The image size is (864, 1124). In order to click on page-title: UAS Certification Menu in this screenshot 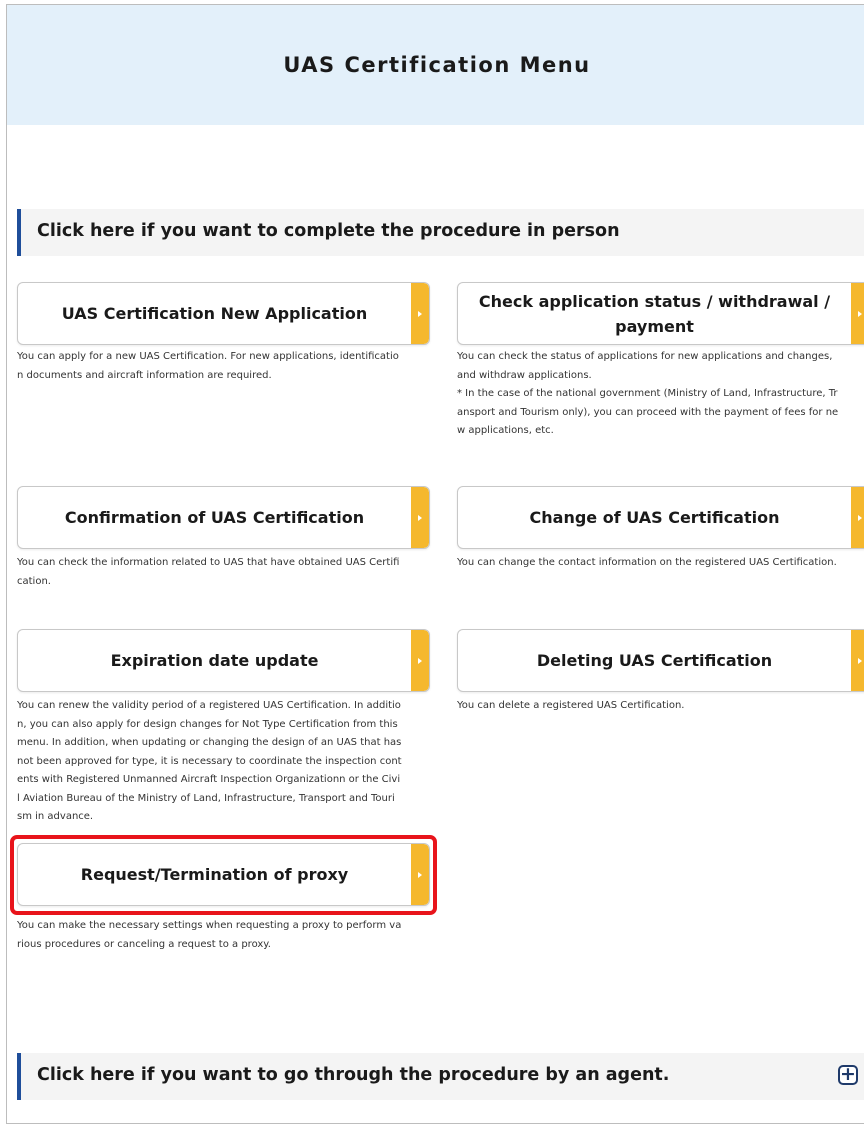, I will do `click(437, 65)`.